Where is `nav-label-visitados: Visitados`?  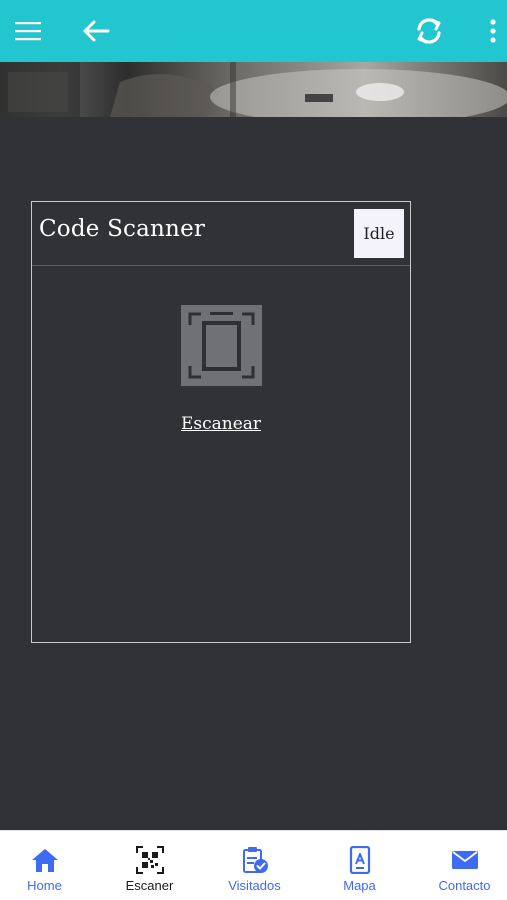
nav-label-visitados: Visitados is located at coordinates (254, 885).